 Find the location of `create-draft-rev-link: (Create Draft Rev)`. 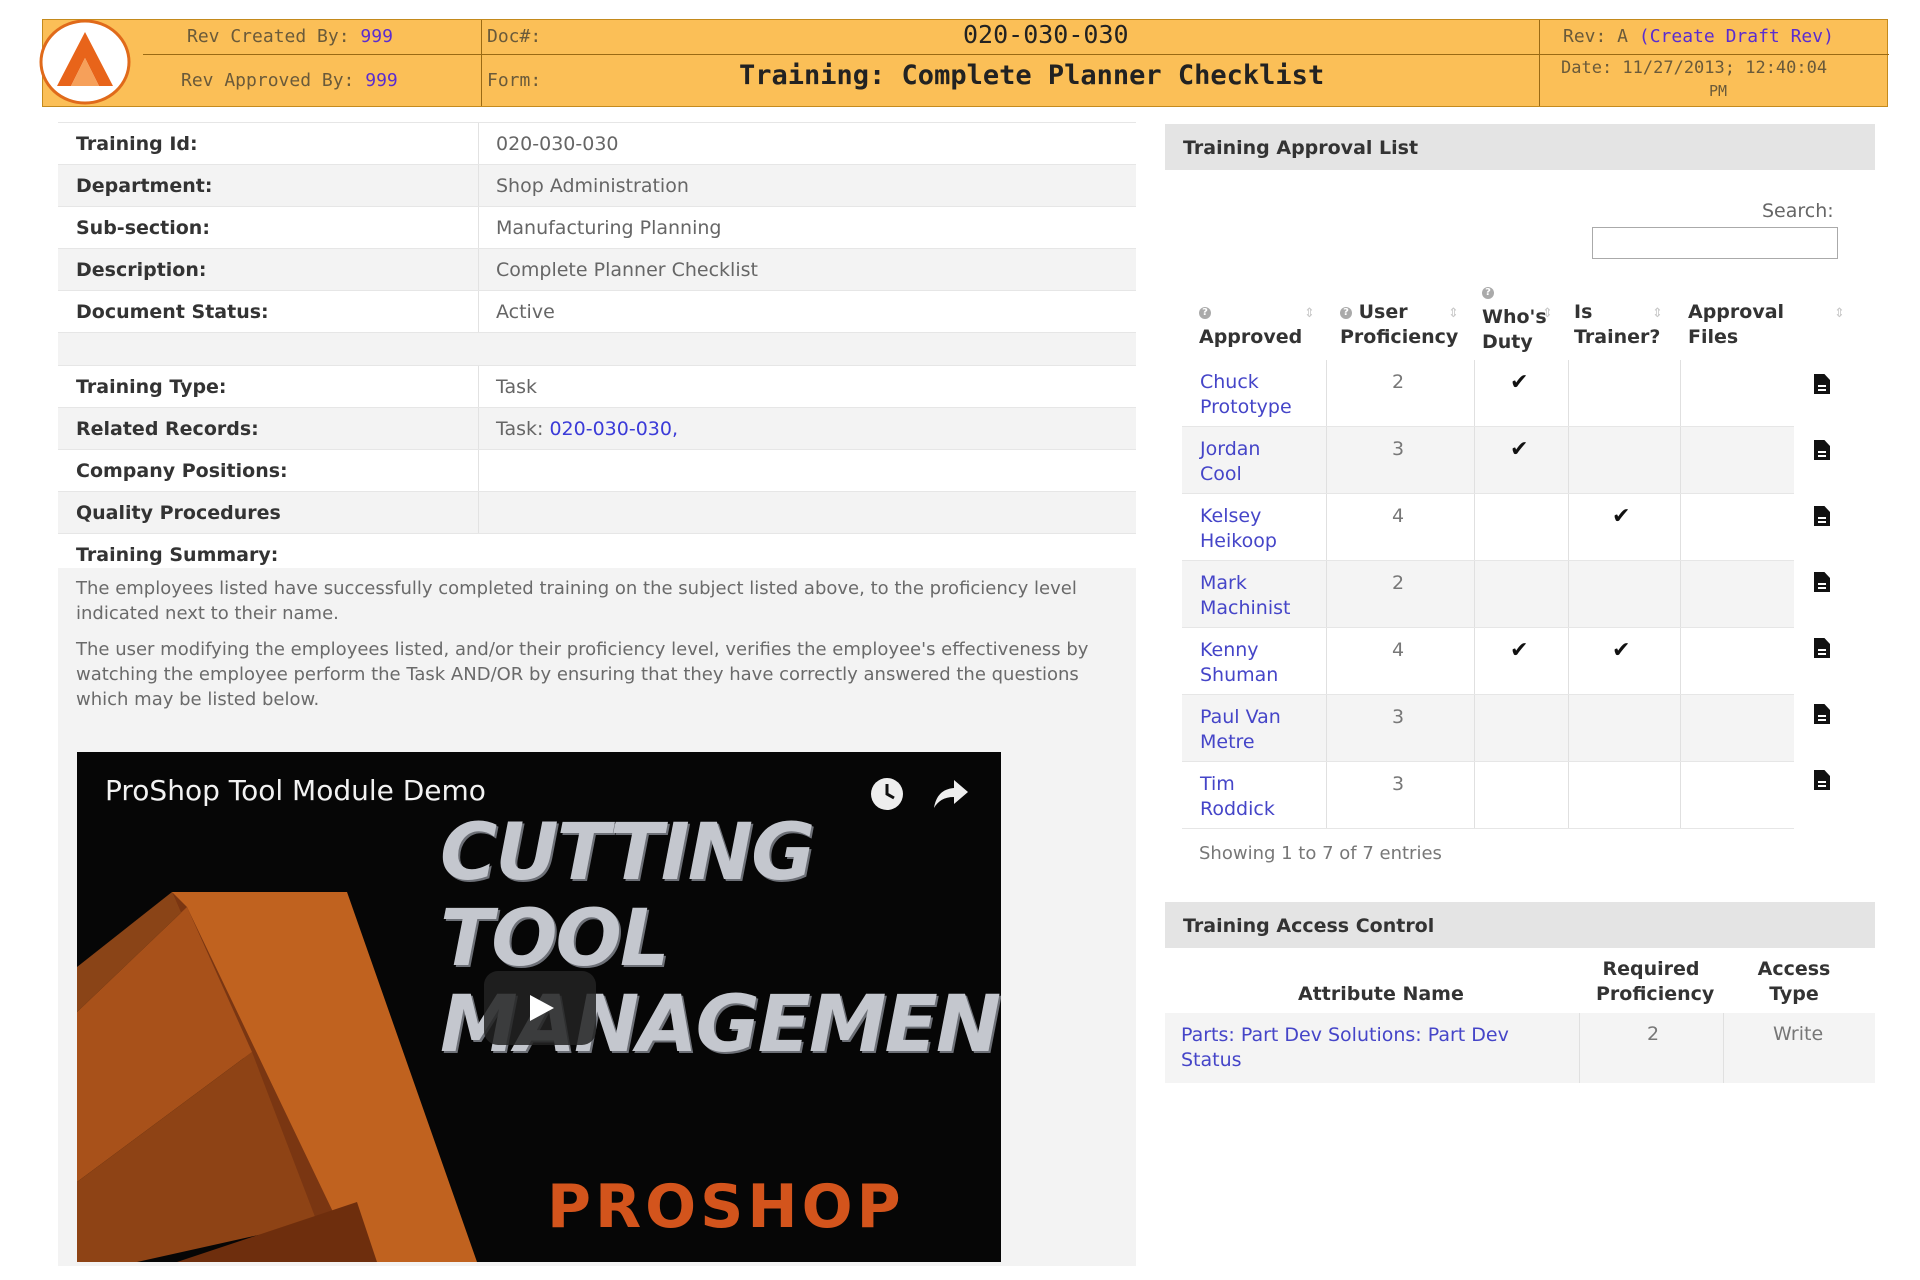

create-draft-rev-link: (Create Draft Rev) is located at coordinates (1736, 36).